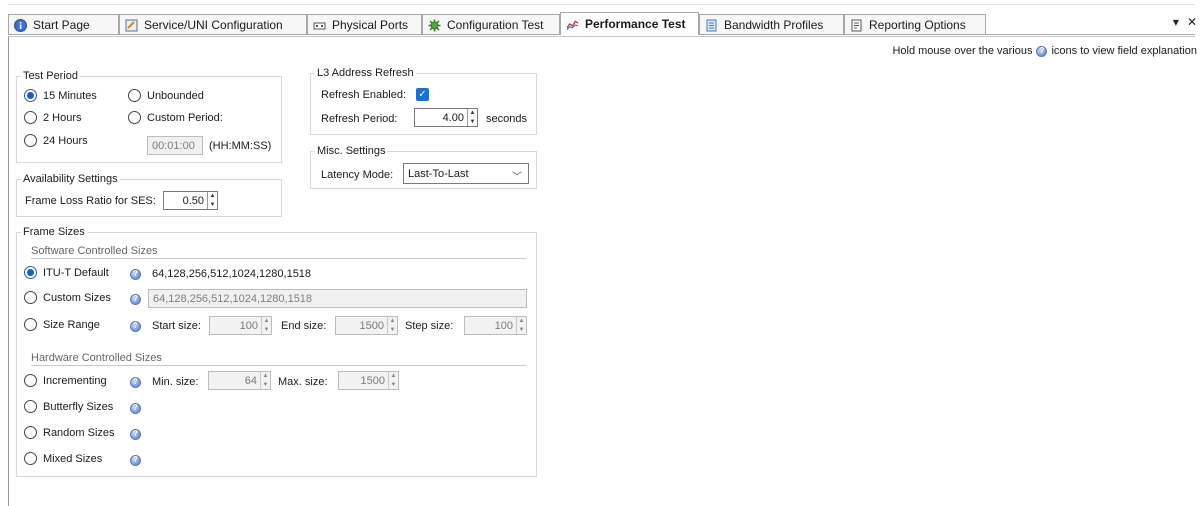 The height and width of the screenshot is (506, 1203). I want to click on radio-butterfly-sizes: Butterfly Sizes, so click(68, 406).